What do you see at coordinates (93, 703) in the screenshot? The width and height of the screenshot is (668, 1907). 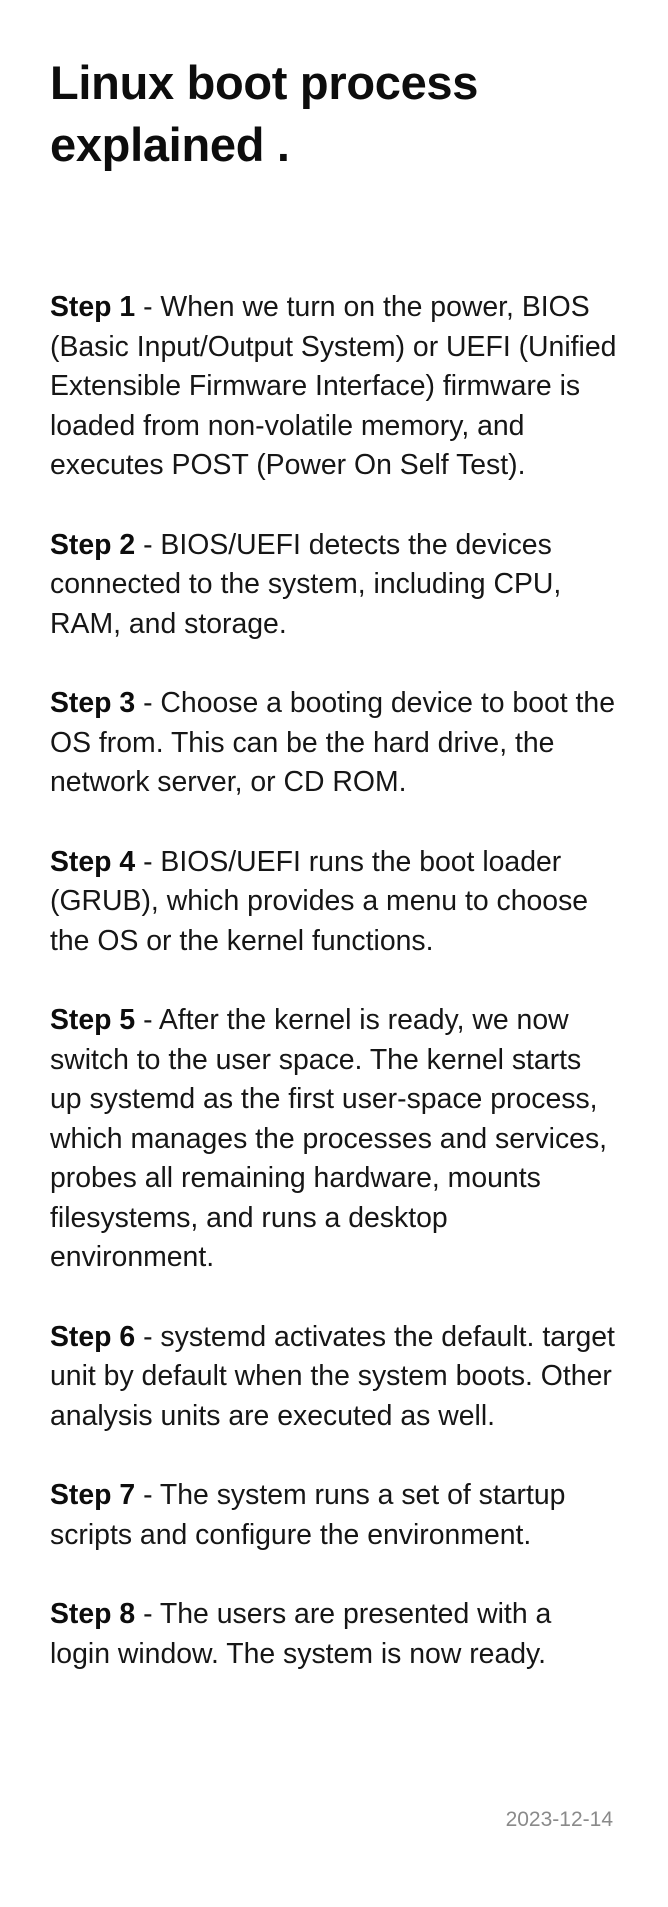 I see `step-label: Step 3` at bounding box center [93, 703].